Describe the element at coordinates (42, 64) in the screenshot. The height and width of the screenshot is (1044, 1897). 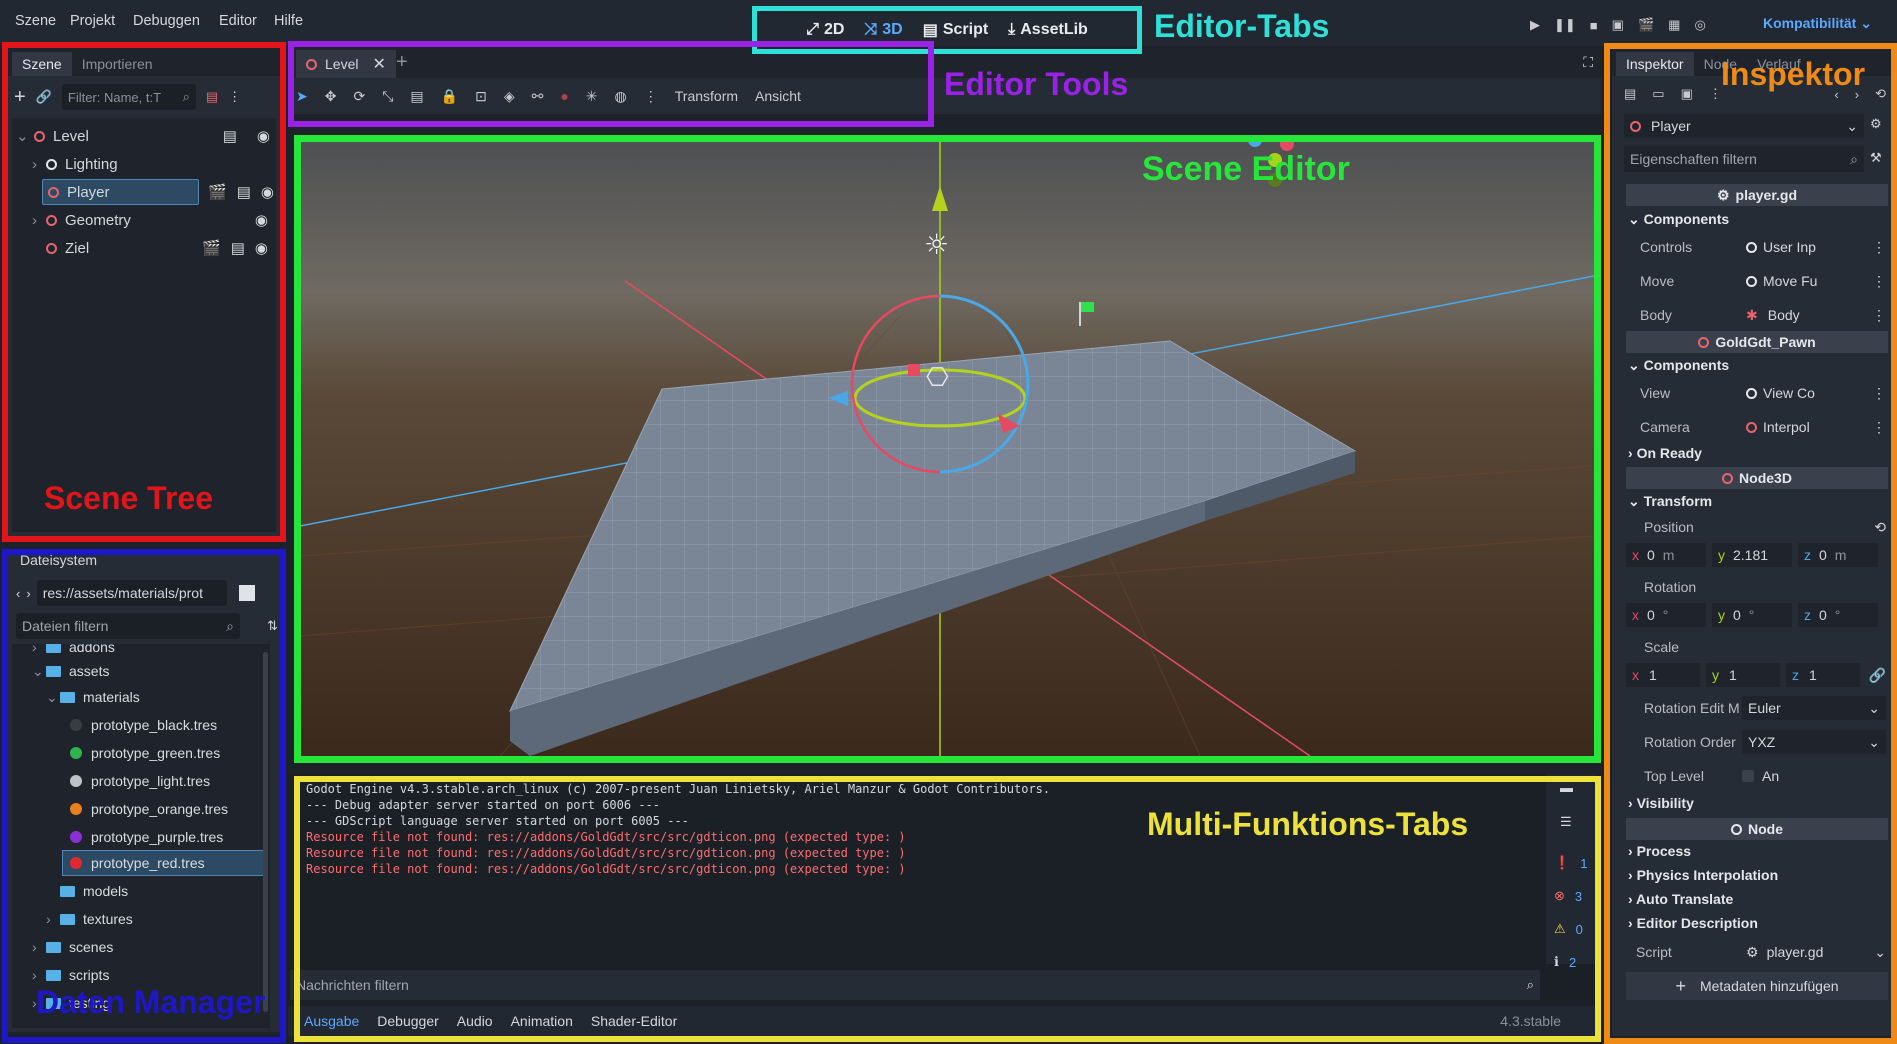
I see `tab-szene: Szene` at that location.